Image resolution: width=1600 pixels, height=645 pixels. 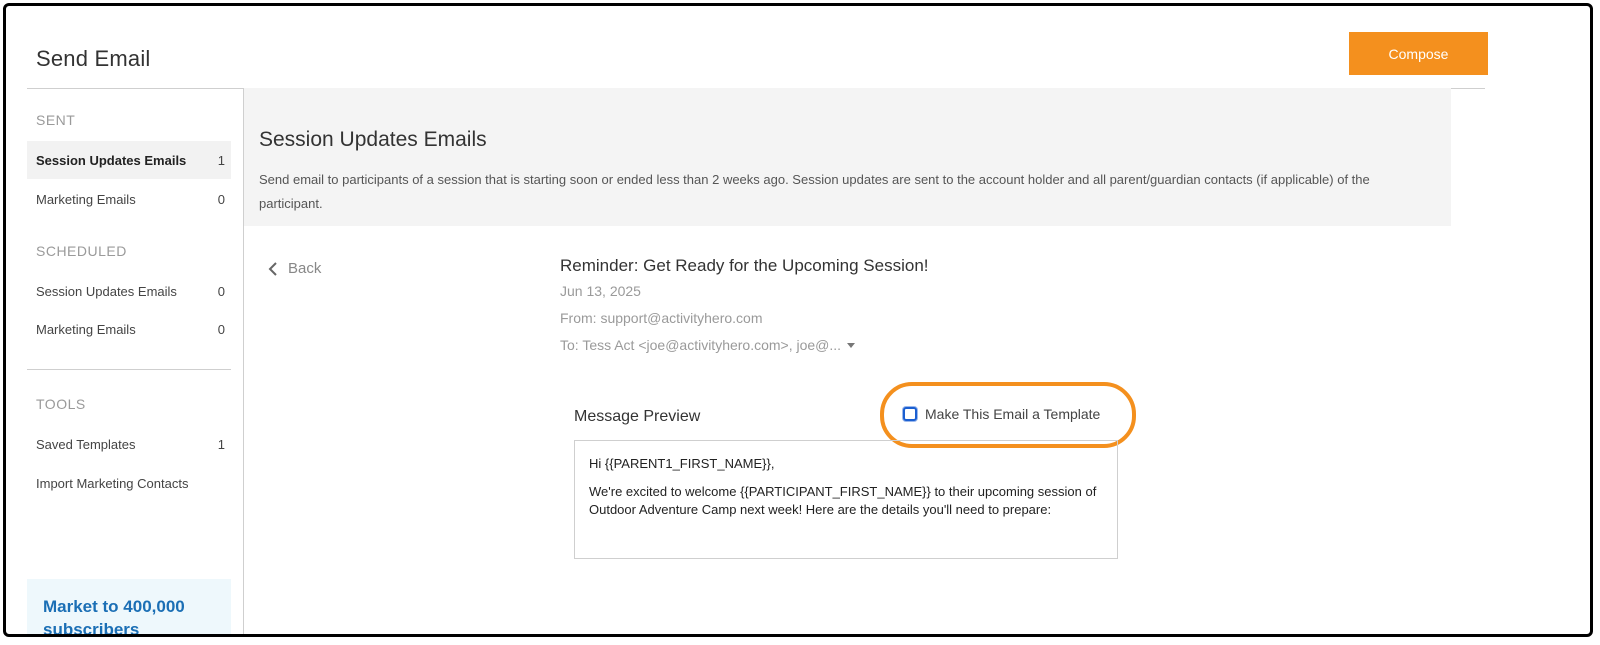 I want to click on make-template-checkbox: Make This Email a Template, so click(x=1001, y=414).